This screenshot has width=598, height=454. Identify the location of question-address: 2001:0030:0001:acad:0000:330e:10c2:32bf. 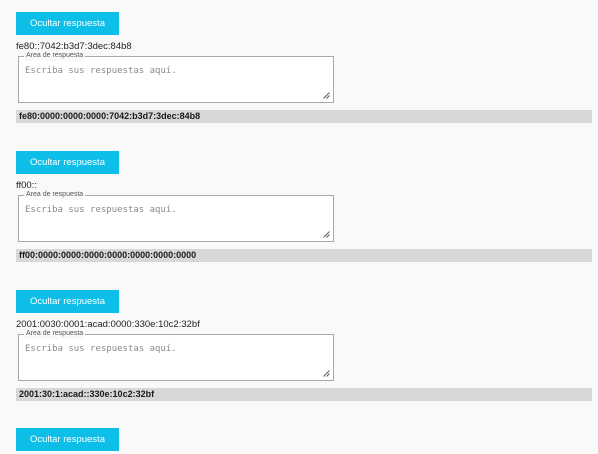
(108, 324).